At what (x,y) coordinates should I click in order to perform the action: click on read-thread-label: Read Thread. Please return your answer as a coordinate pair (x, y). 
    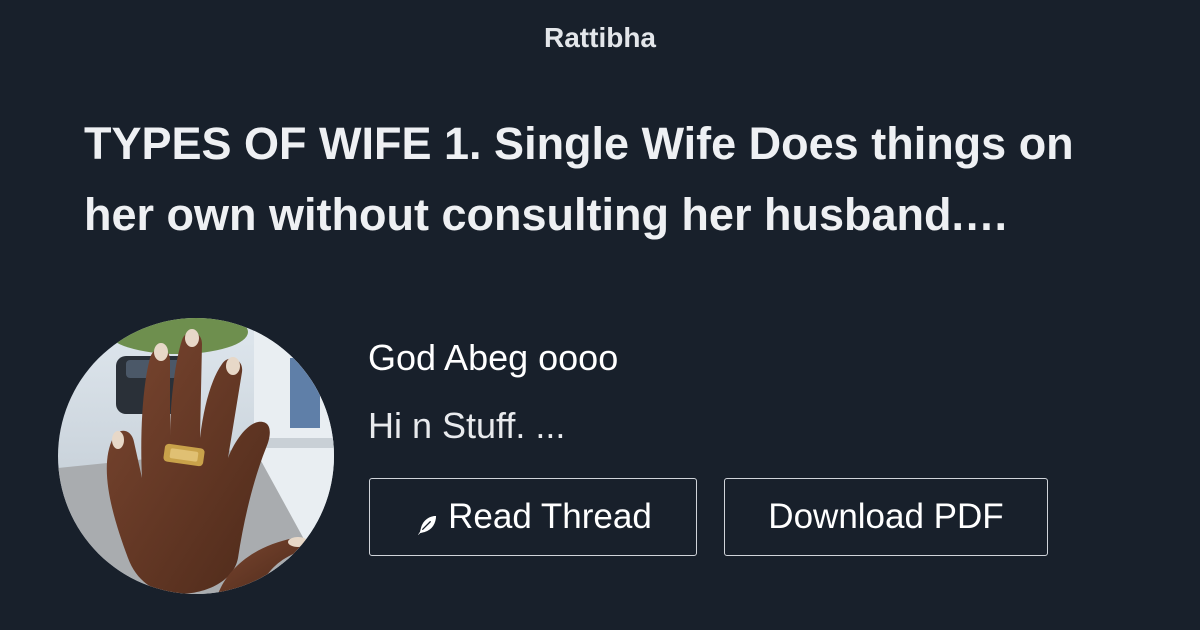
    Looking at the image, I should click on (550, 516).